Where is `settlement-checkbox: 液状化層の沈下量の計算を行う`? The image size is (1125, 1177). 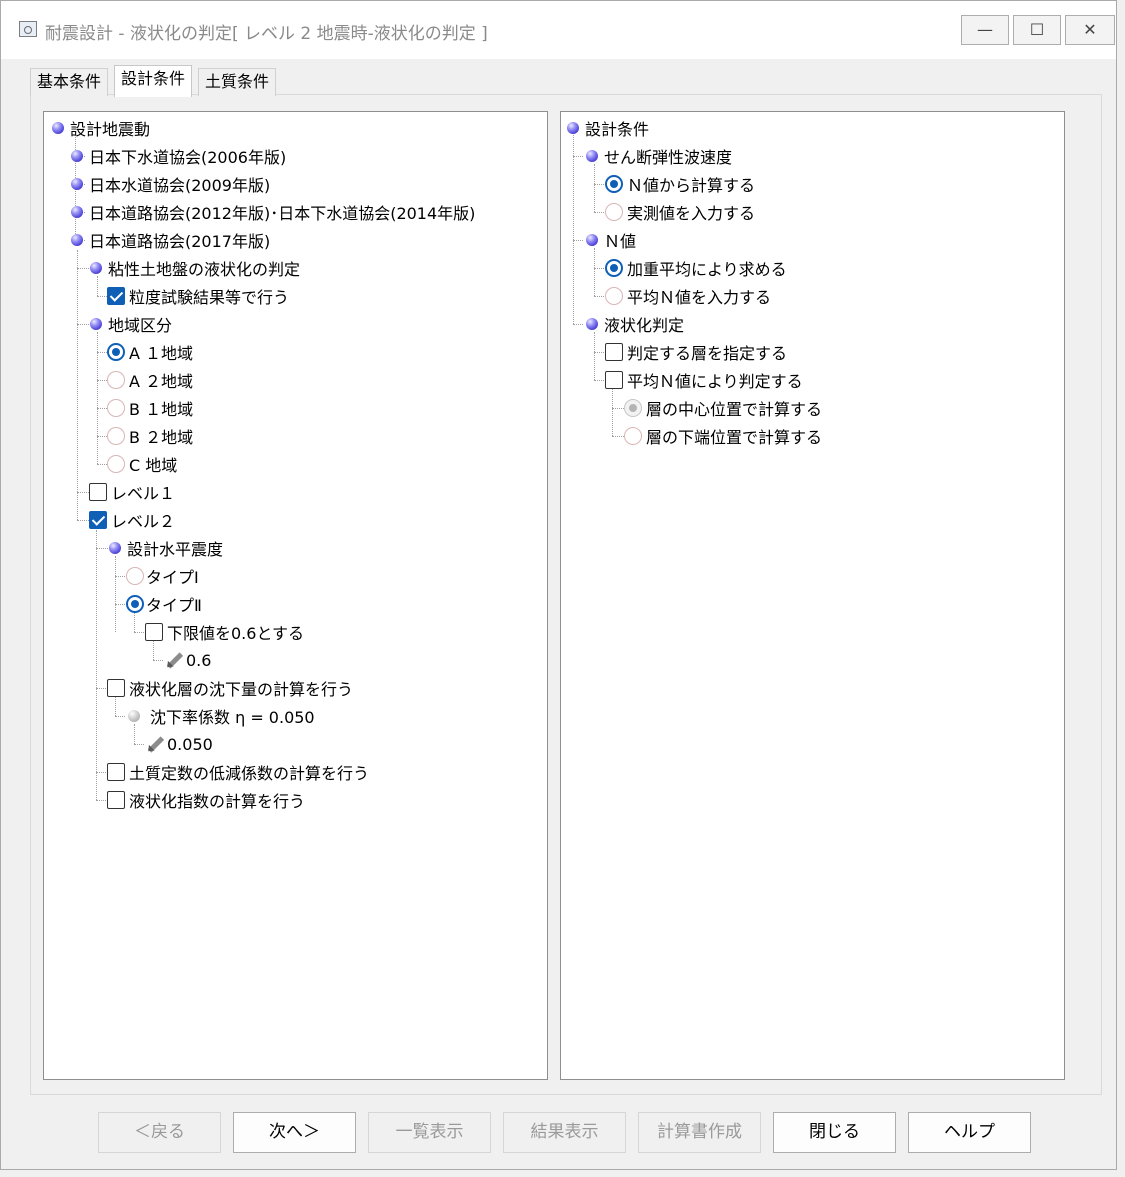
settlement-checkbox: 液状化層の沈下量の計算を行う is located at coordinates (230, 688).